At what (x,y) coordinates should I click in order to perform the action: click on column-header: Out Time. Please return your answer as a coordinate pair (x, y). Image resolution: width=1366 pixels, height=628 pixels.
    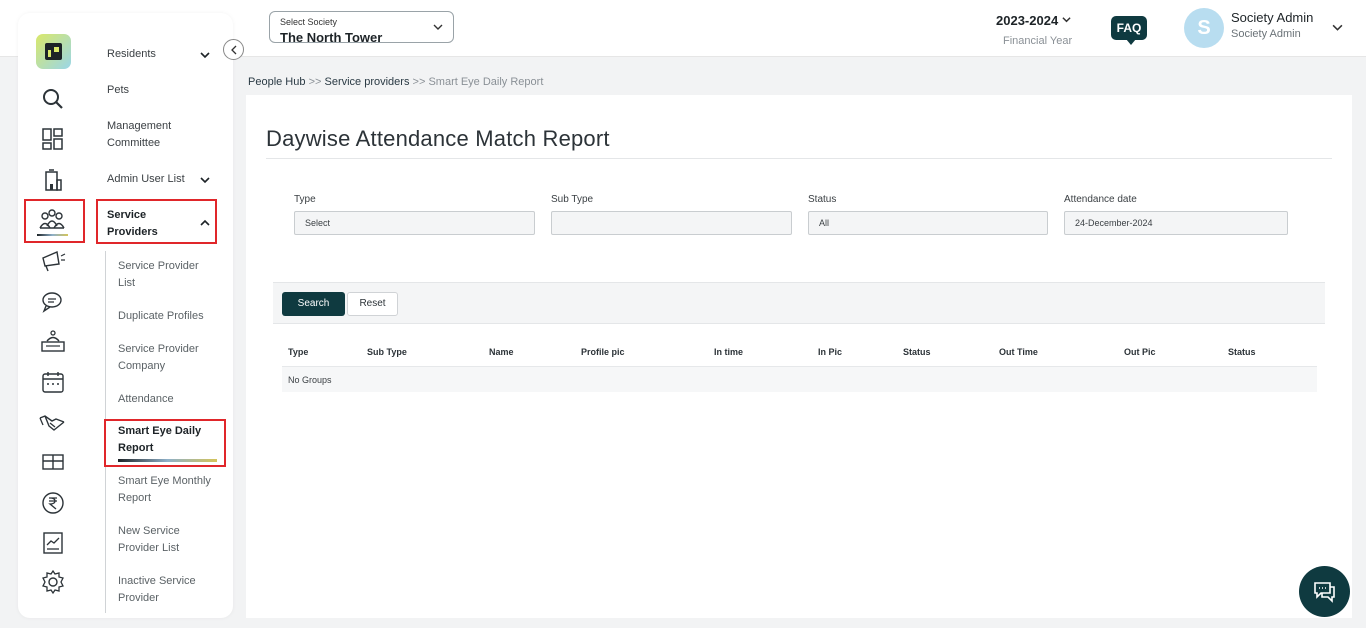
    Looking at the image, I should click on (1018, 352).